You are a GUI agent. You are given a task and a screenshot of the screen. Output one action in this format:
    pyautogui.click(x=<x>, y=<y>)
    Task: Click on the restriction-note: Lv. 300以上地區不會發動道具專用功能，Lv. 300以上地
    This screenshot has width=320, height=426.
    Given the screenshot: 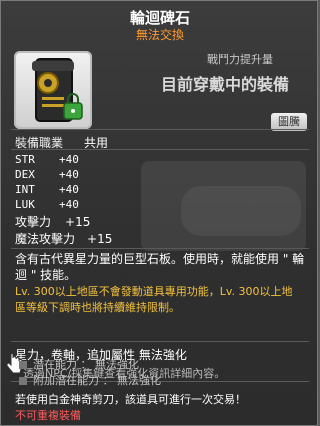 What is the action you would take?
    pyautogui.click(x=154, y=291)
    